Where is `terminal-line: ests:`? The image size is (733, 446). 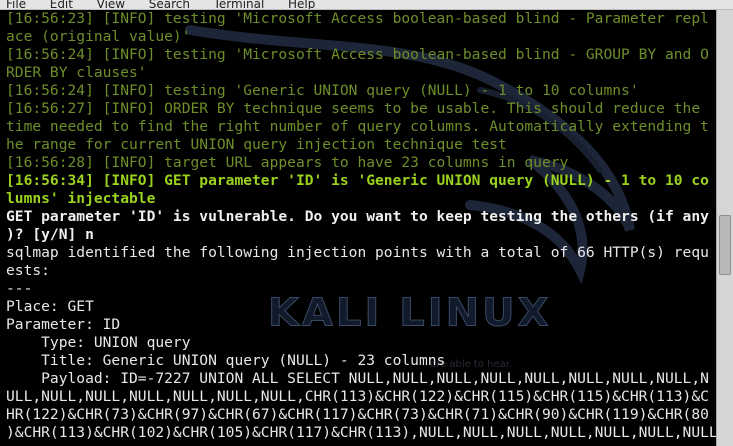
terminal-line: ests: is located at coordinates (28, 270).